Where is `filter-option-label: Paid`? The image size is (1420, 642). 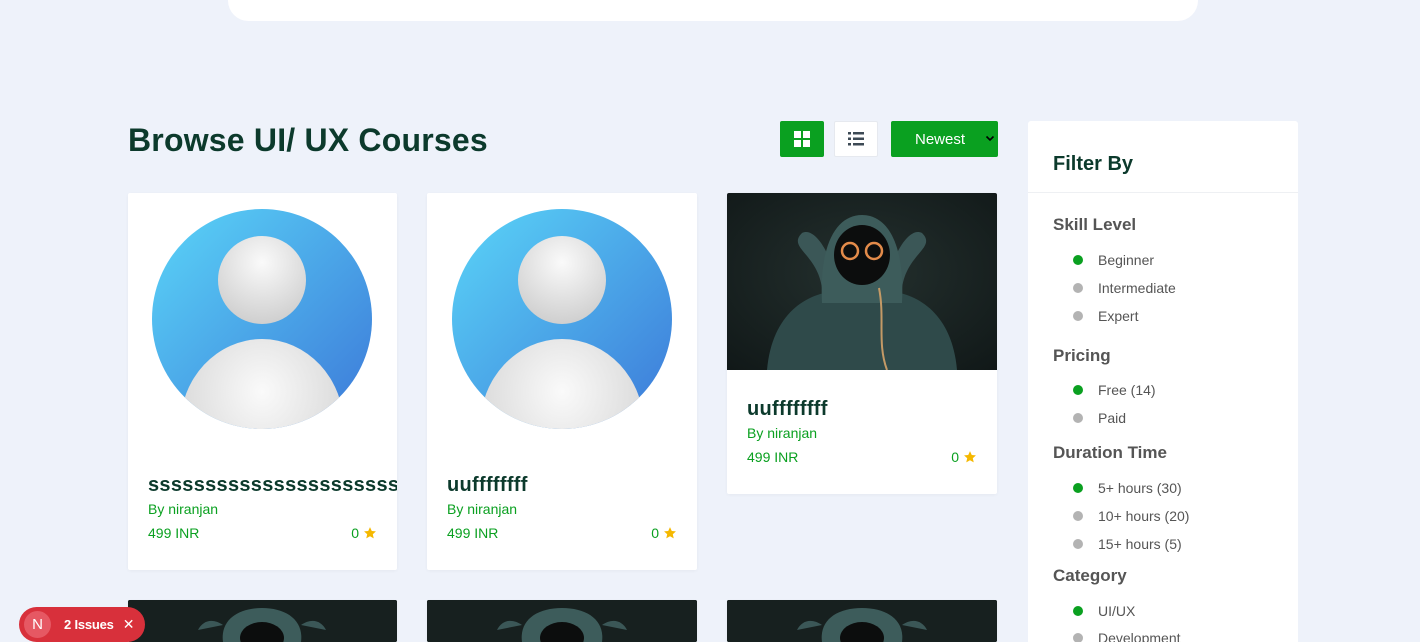 filter-option-label: Paid is located at coordinates (1112, 418).